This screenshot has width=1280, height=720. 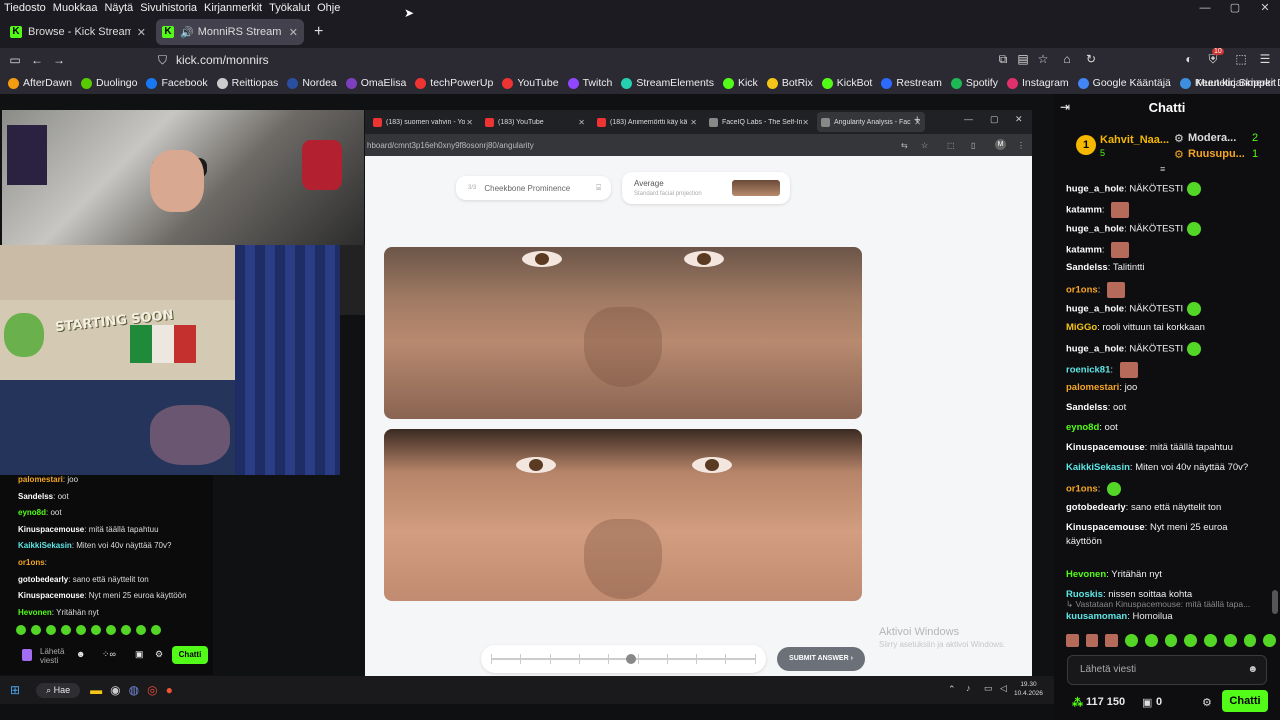 I want to click on new-tab-button: +, so click(x=318, y=32).